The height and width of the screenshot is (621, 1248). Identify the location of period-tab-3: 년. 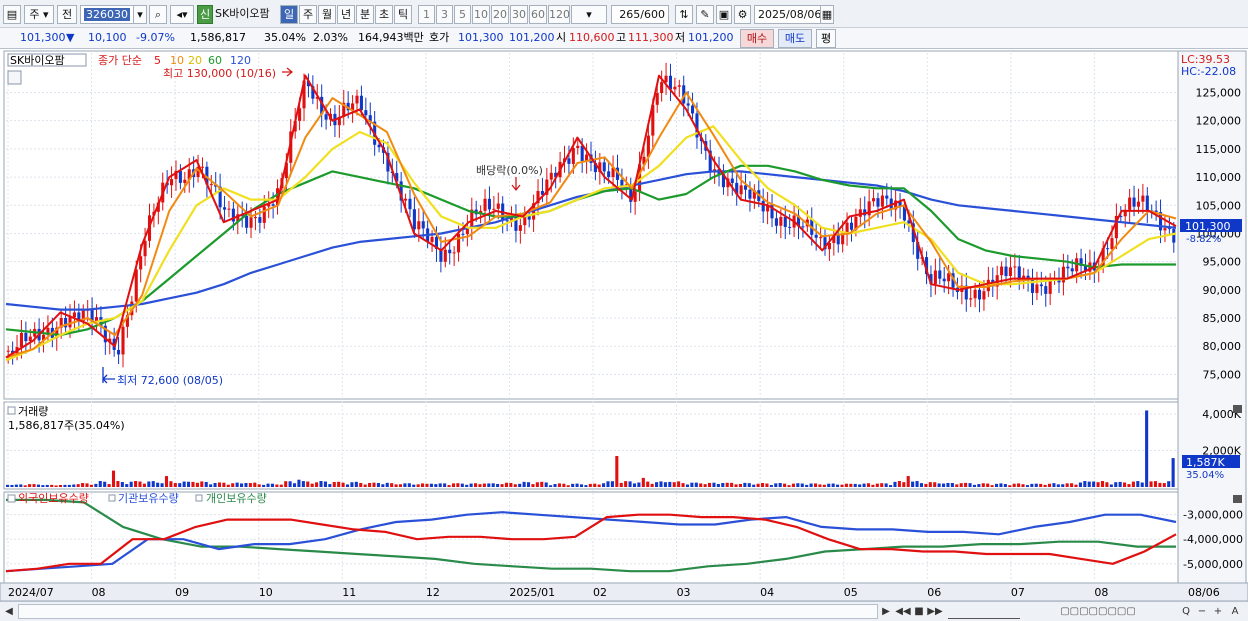
(346, 14).